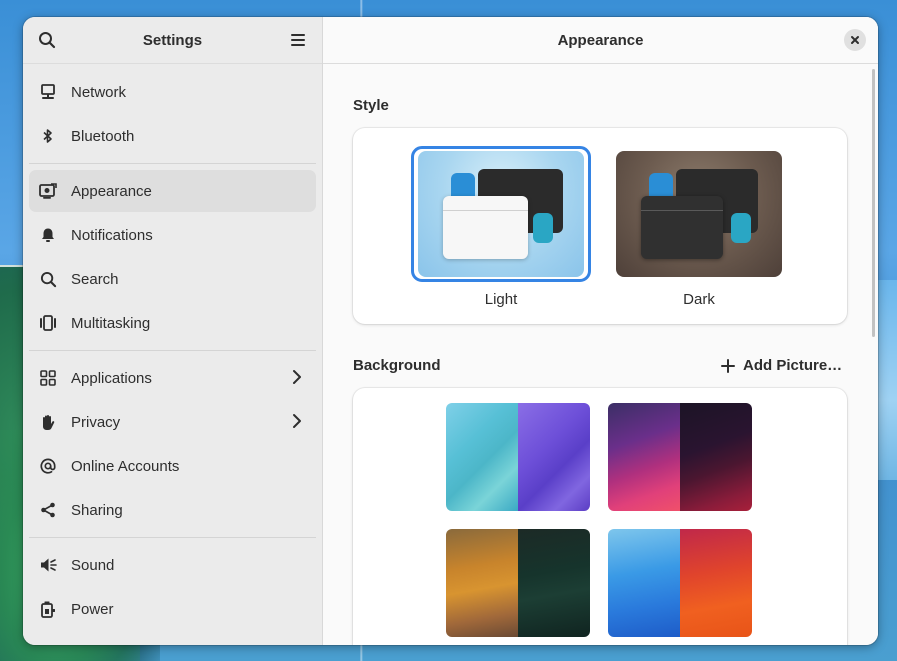 The image size is (897, 661). Describe the element at coordinates (125, 466) in the screenshot. I see `sidebar-item-label: Online Accounts` at that location.